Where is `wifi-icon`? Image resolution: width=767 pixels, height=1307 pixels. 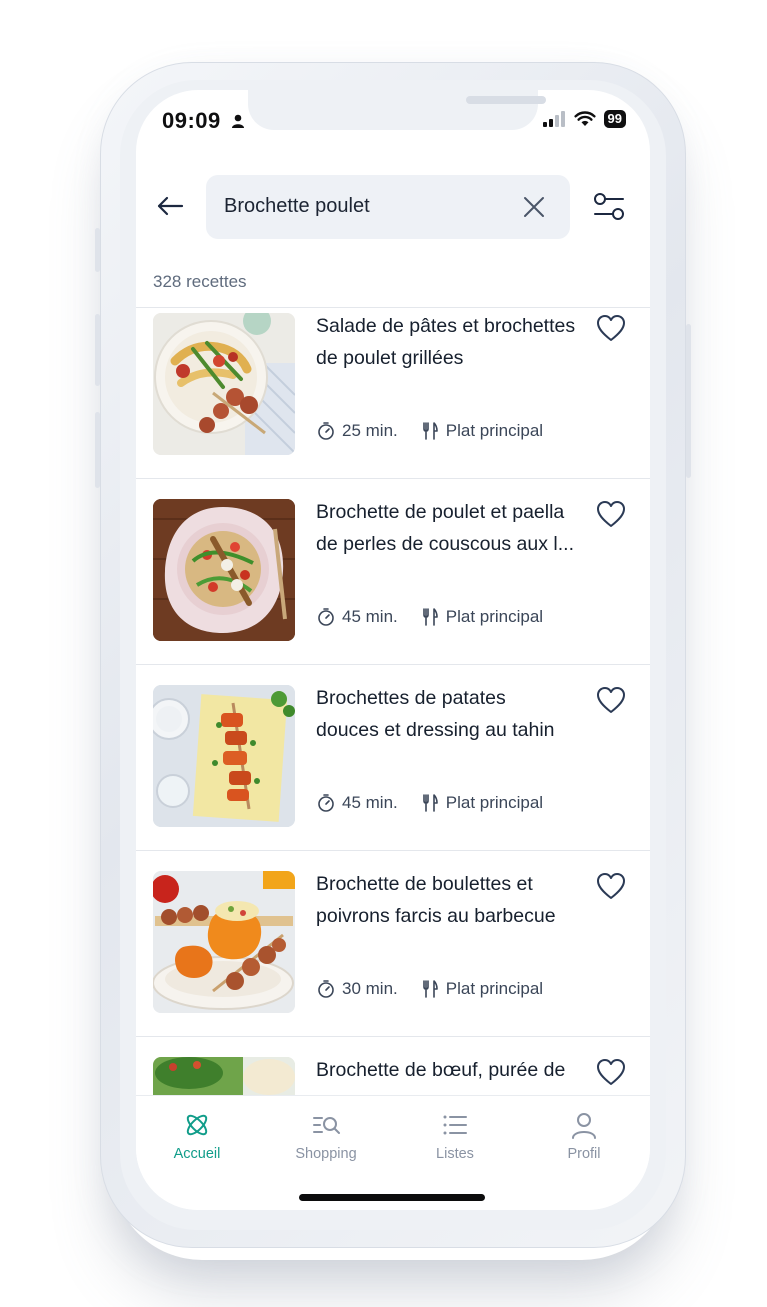 wifi-icon is located at coordinates (584, 118).